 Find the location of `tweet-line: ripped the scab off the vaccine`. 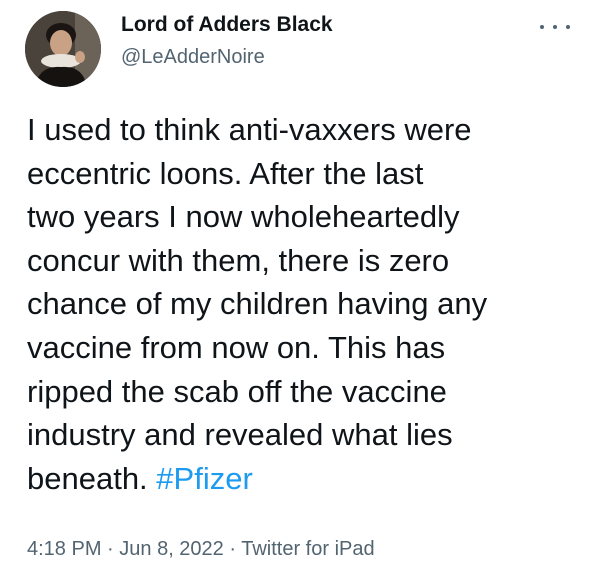

tweet-line: ripped the scab off the vaccine is located at coordinates (237, 391).